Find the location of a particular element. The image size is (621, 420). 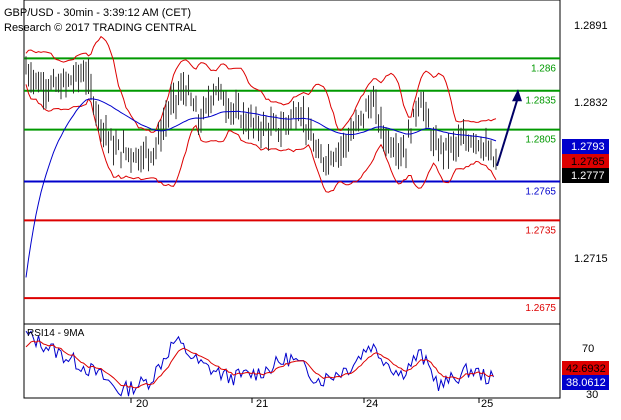

rsi-tag-red-label: 42.6932 is located at coordinates (586, 369).